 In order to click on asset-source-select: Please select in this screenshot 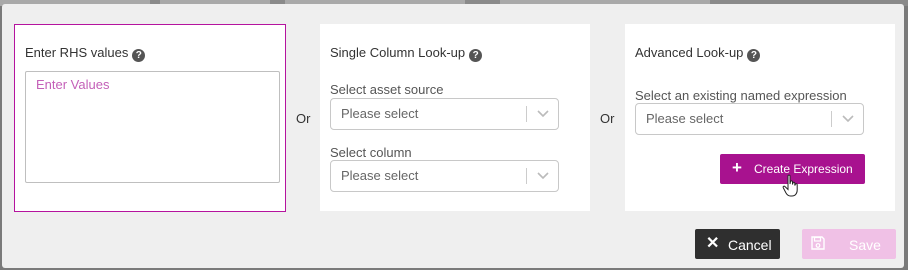, I will do `click(444, 114)`.